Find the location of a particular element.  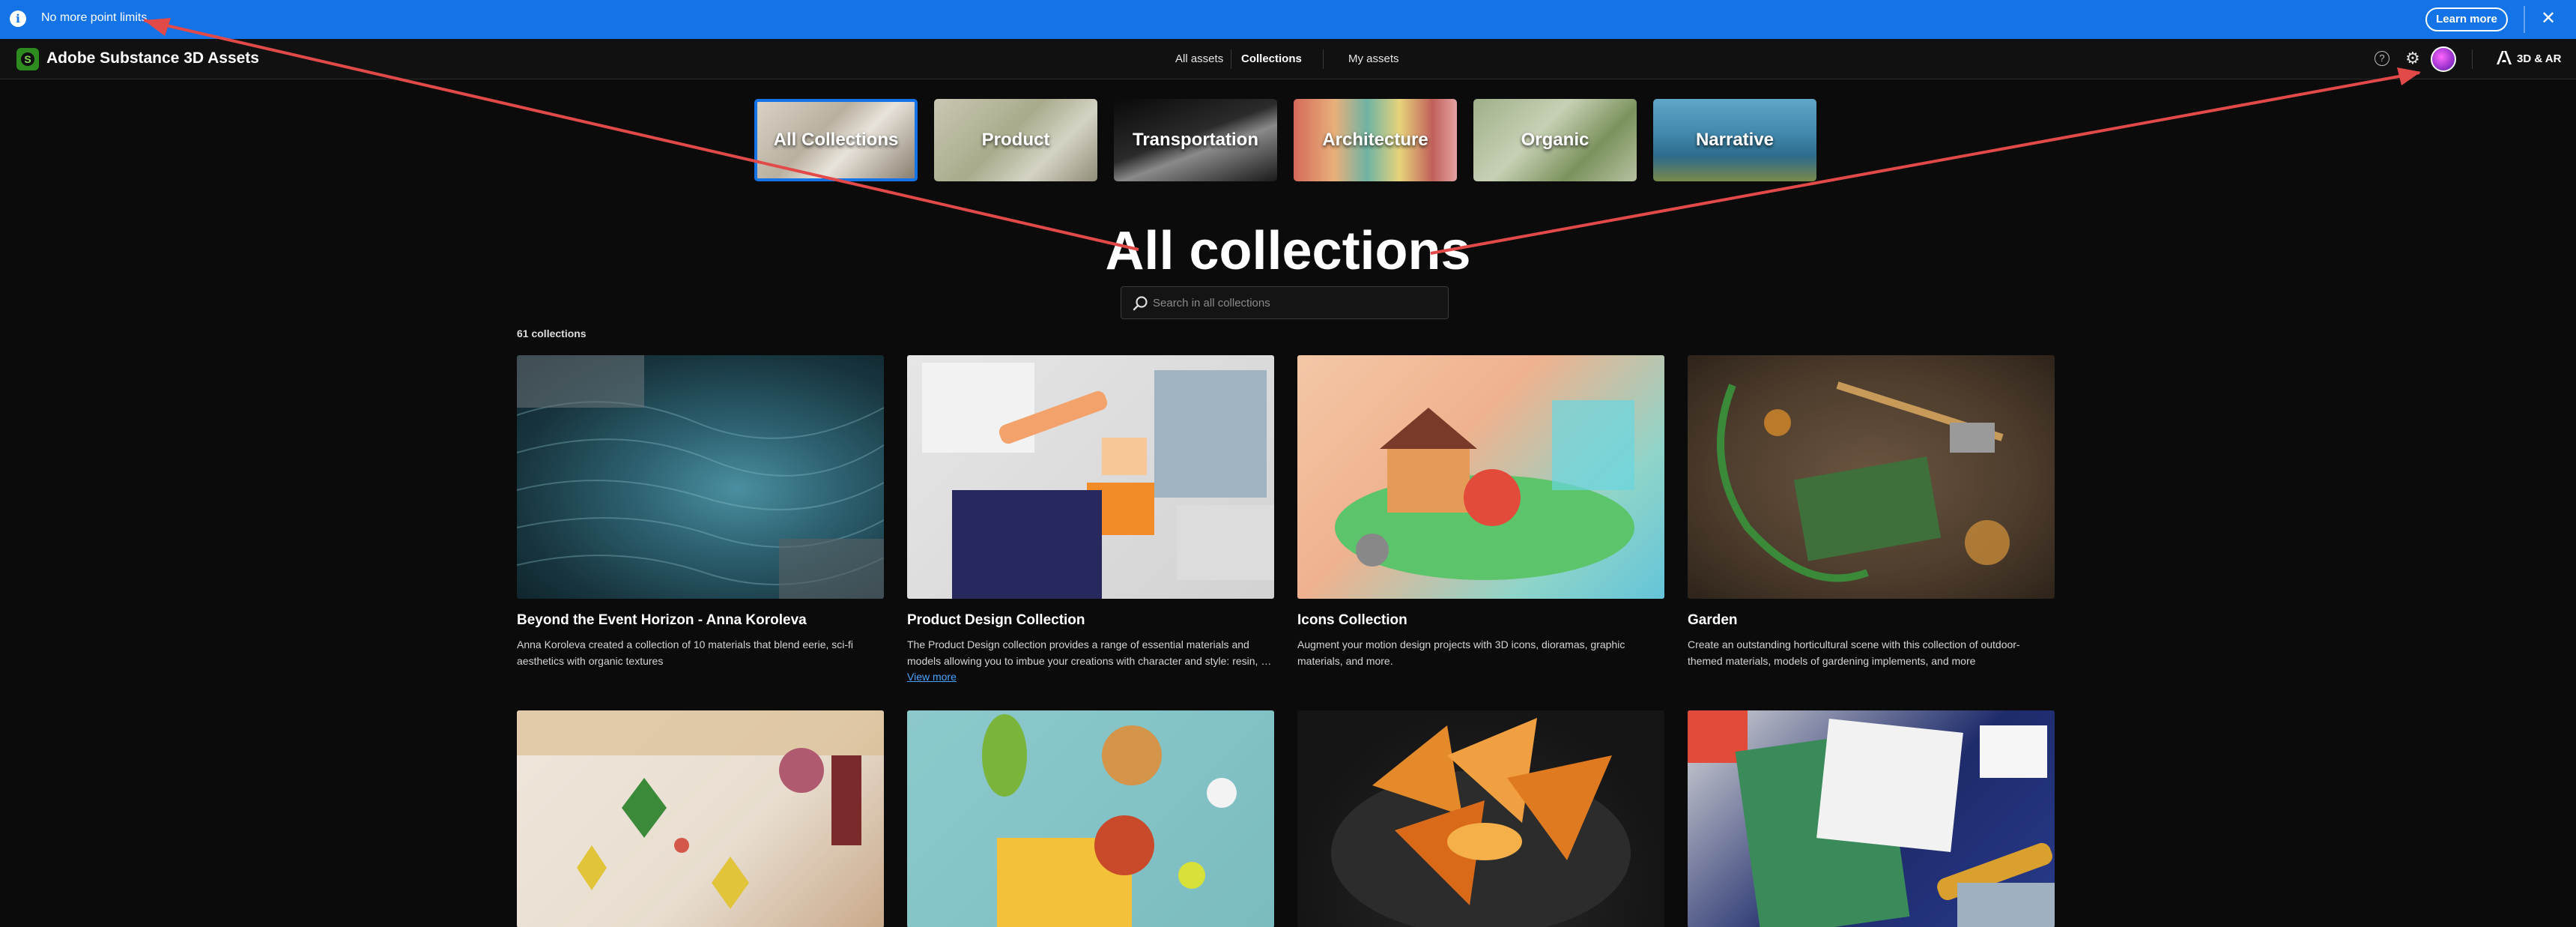

avatar is located at coordinates (2443, 59).